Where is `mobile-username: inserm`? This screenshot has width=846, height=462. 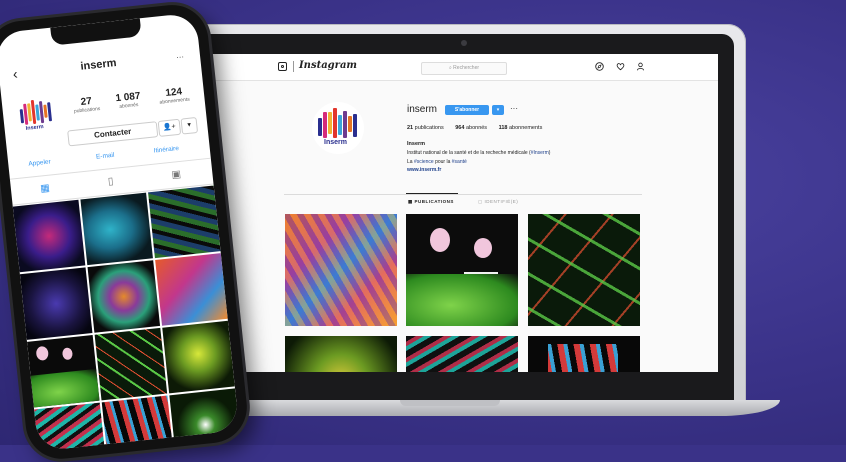
mobile-username: inserm is located at coordinates (98, 65).